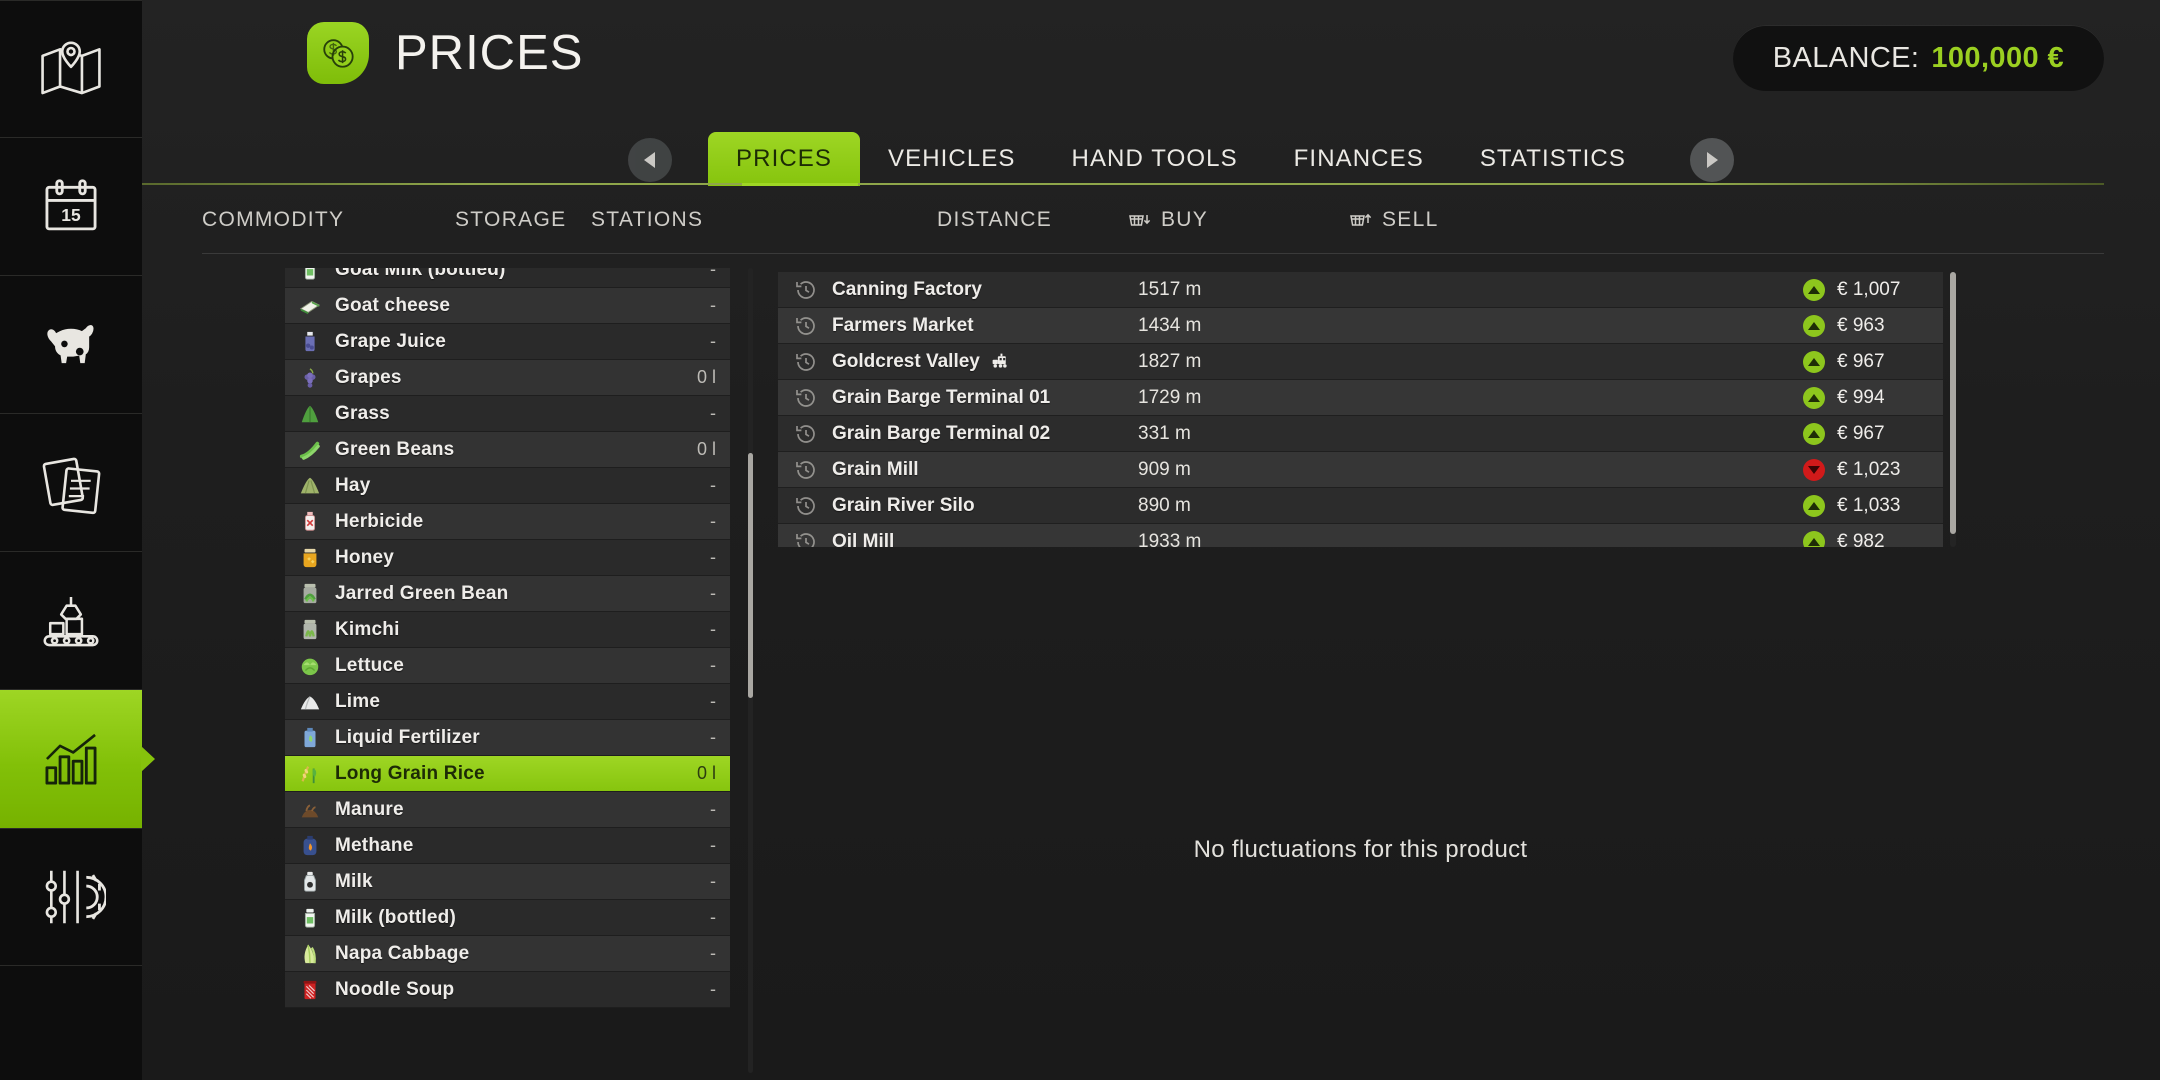 This screenshot has width=2160, height=1080. What do you see at coordinates (390, 341) in the screenshot?
I see `commodity-name: Grape Juice` at bounding box center [390, 341].